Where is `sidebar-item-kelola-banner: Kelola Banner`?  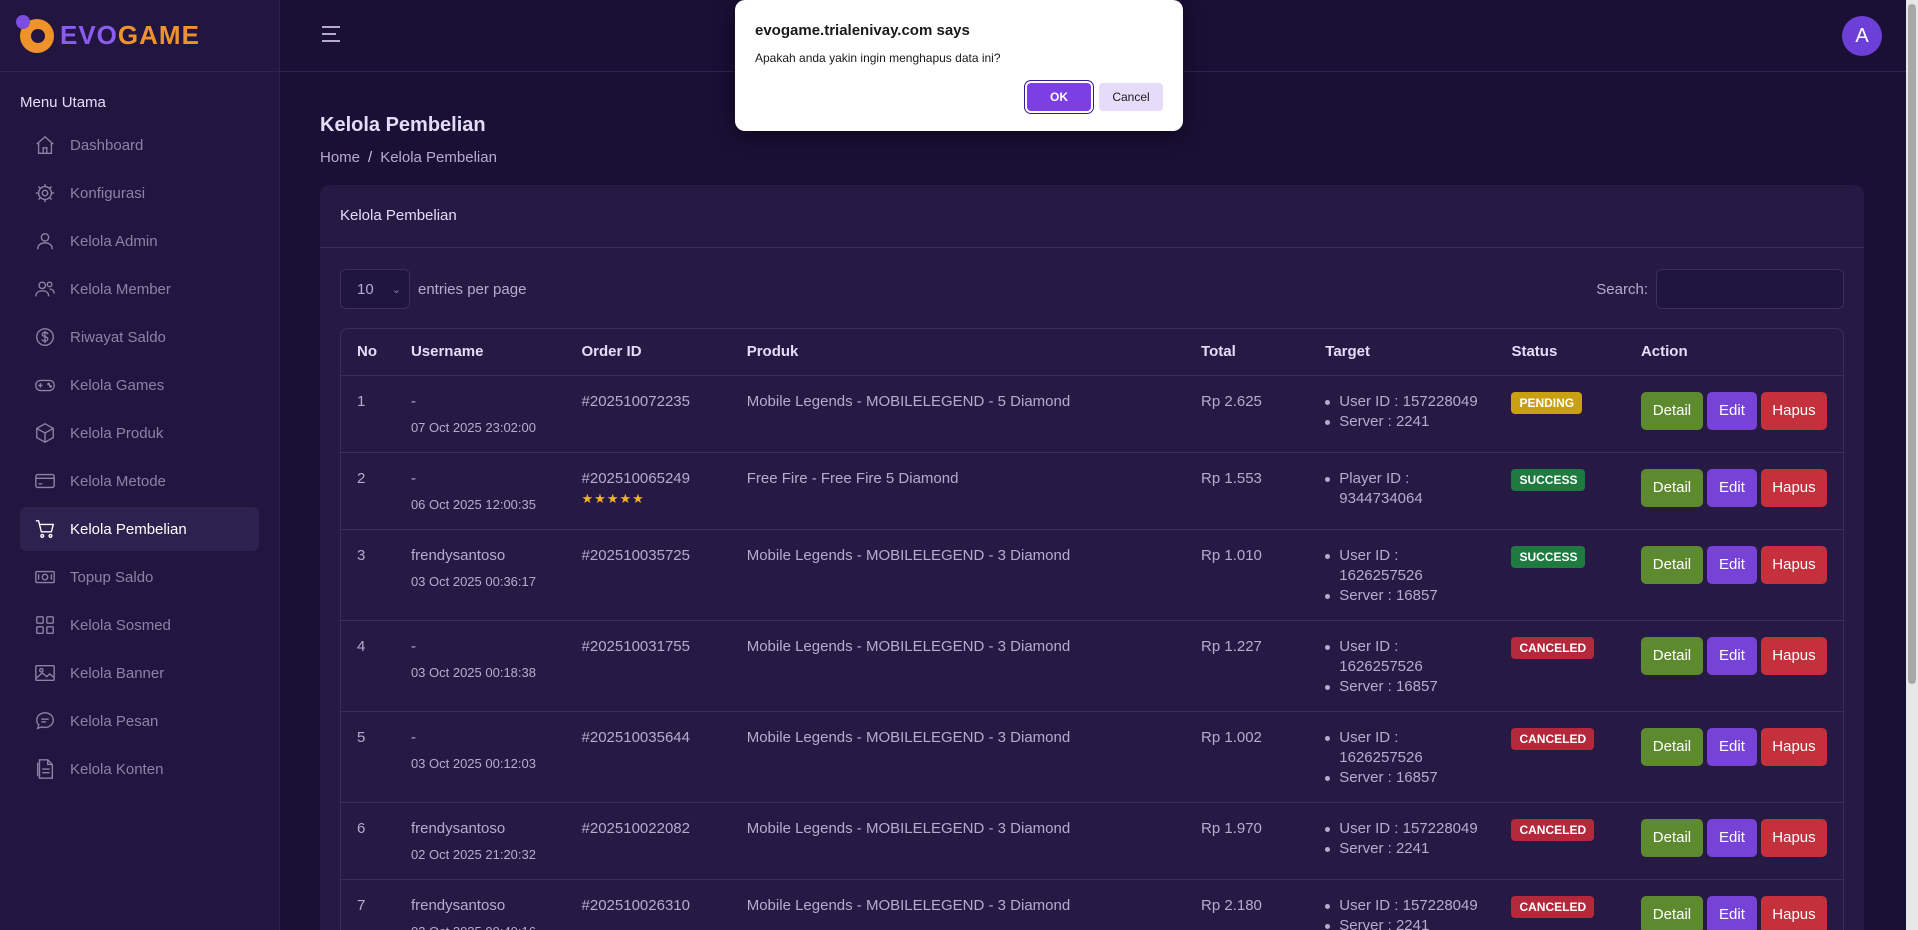
sidebar-item-kelola-banner: Kelola Banner is located at coordinates (139, 673).